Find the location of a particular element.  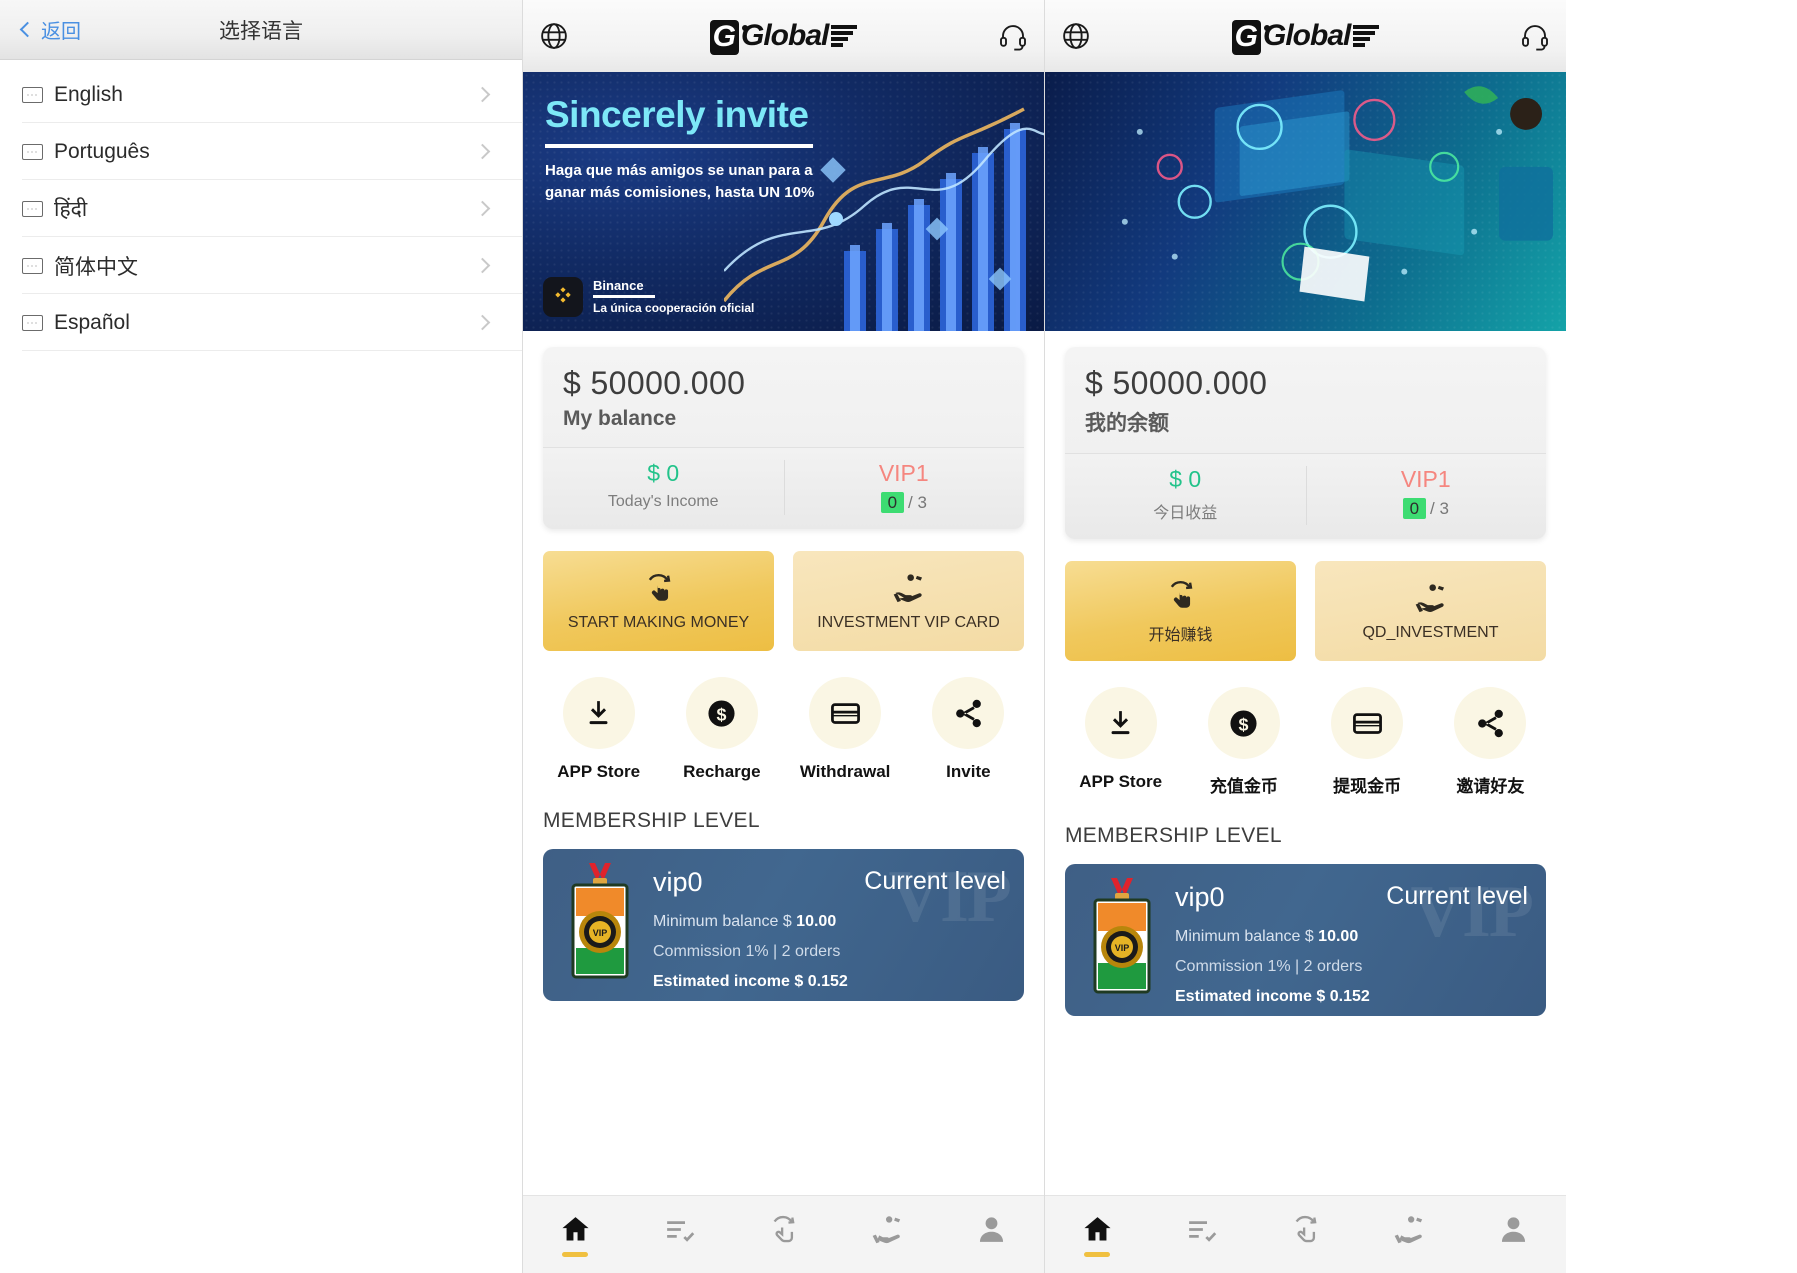

bottom-navigation is located at coordinates (783, 1234).